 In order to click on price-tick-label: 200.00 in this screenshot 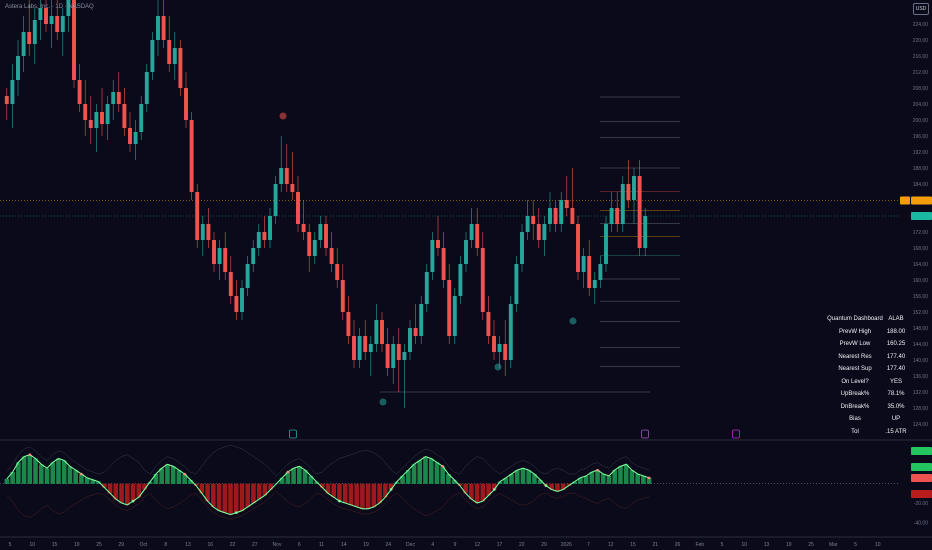, I will do `click(921, 121)`.